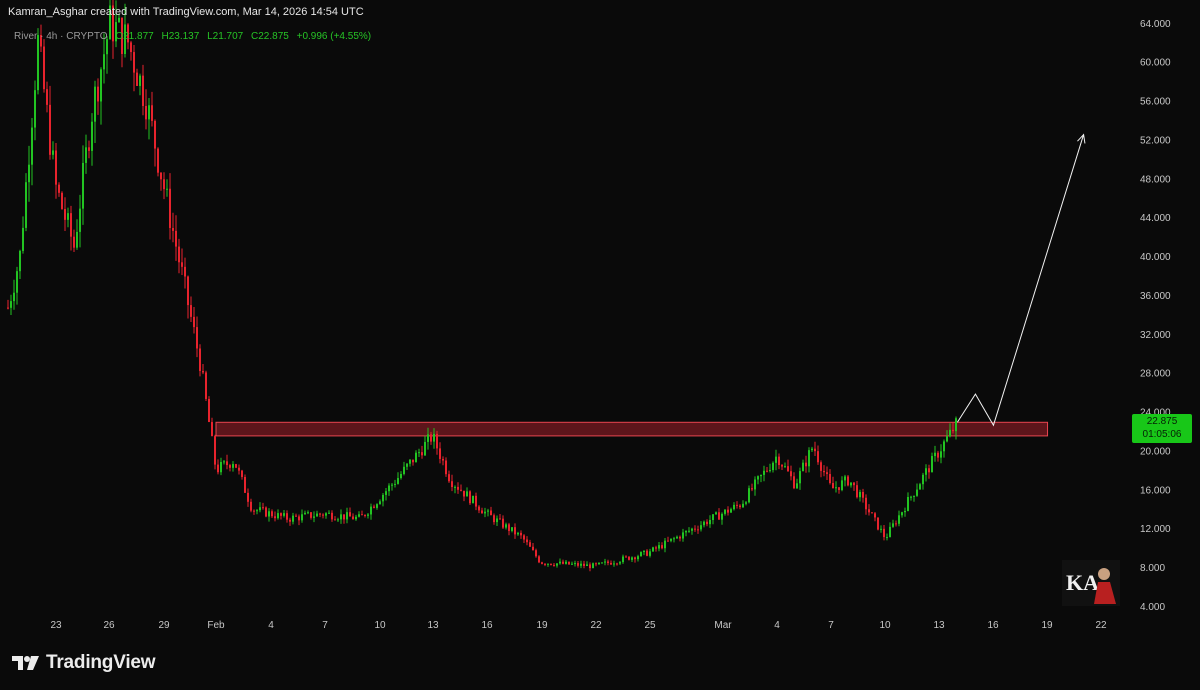  I want to click on y-tick-label: 16.000, so click(1155, 490).